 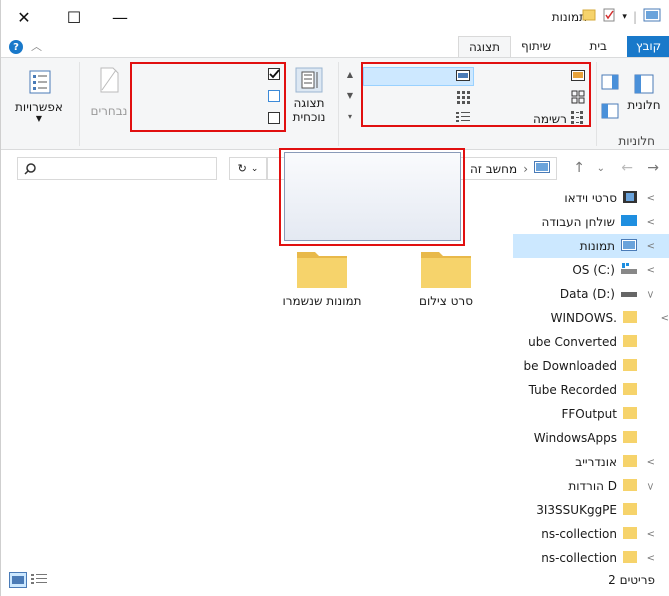 What do you see at coordinates (591, 366) in the screenshot?
I see `nav-item-folder: be Downloaded` at bounding box center [591, 366].